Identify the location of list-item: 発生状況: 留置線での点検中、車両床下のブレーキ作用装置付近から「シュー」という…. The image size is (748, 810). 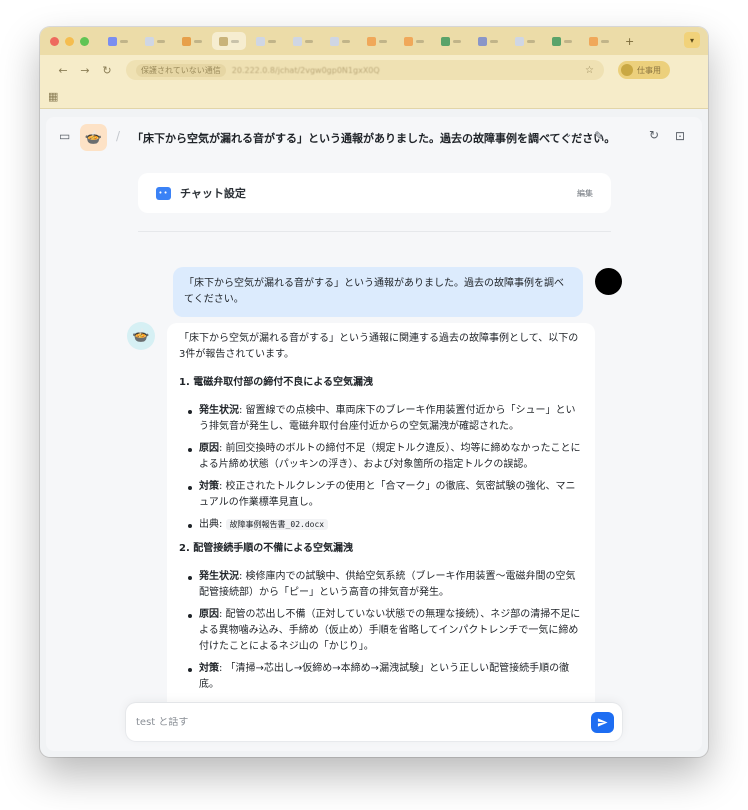
(385, 419).